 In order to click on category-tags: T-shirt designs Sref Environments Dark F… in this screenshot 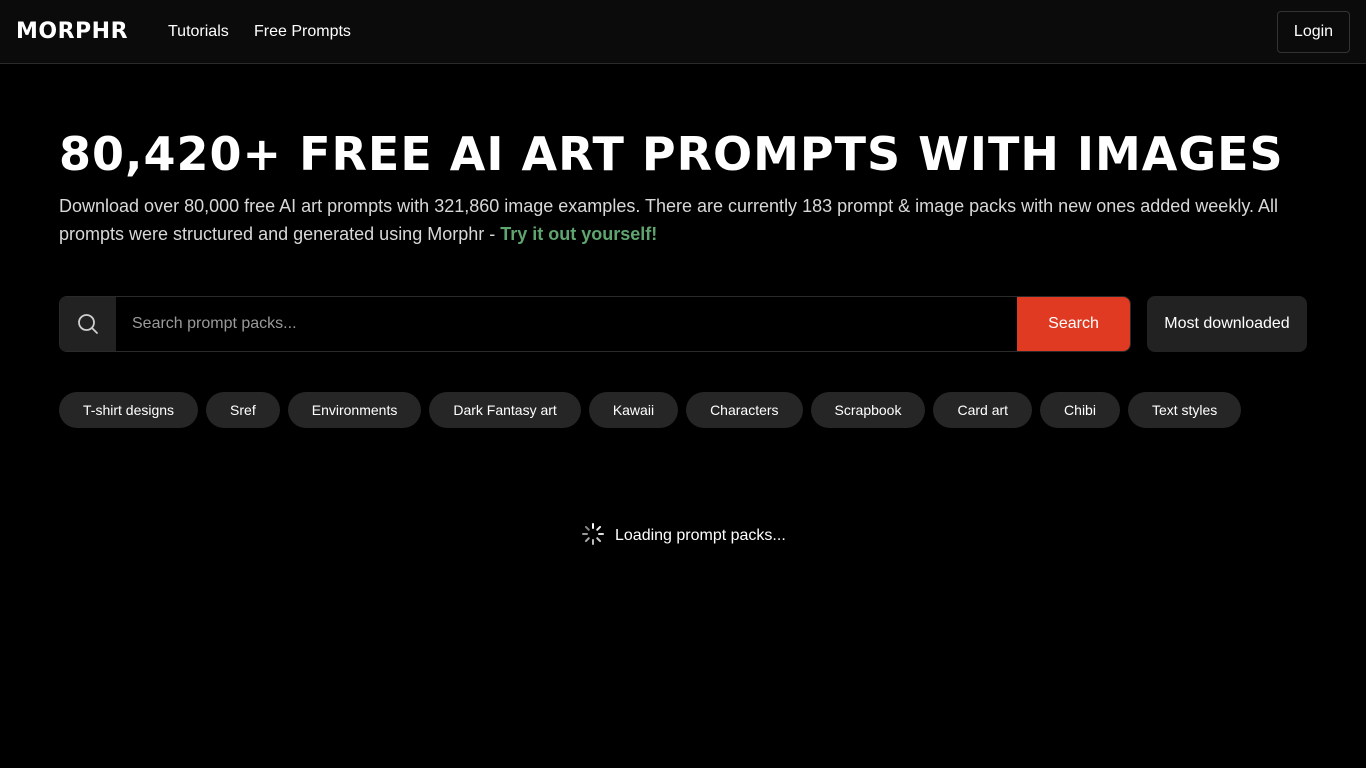, I will do `click(650, 410)`.